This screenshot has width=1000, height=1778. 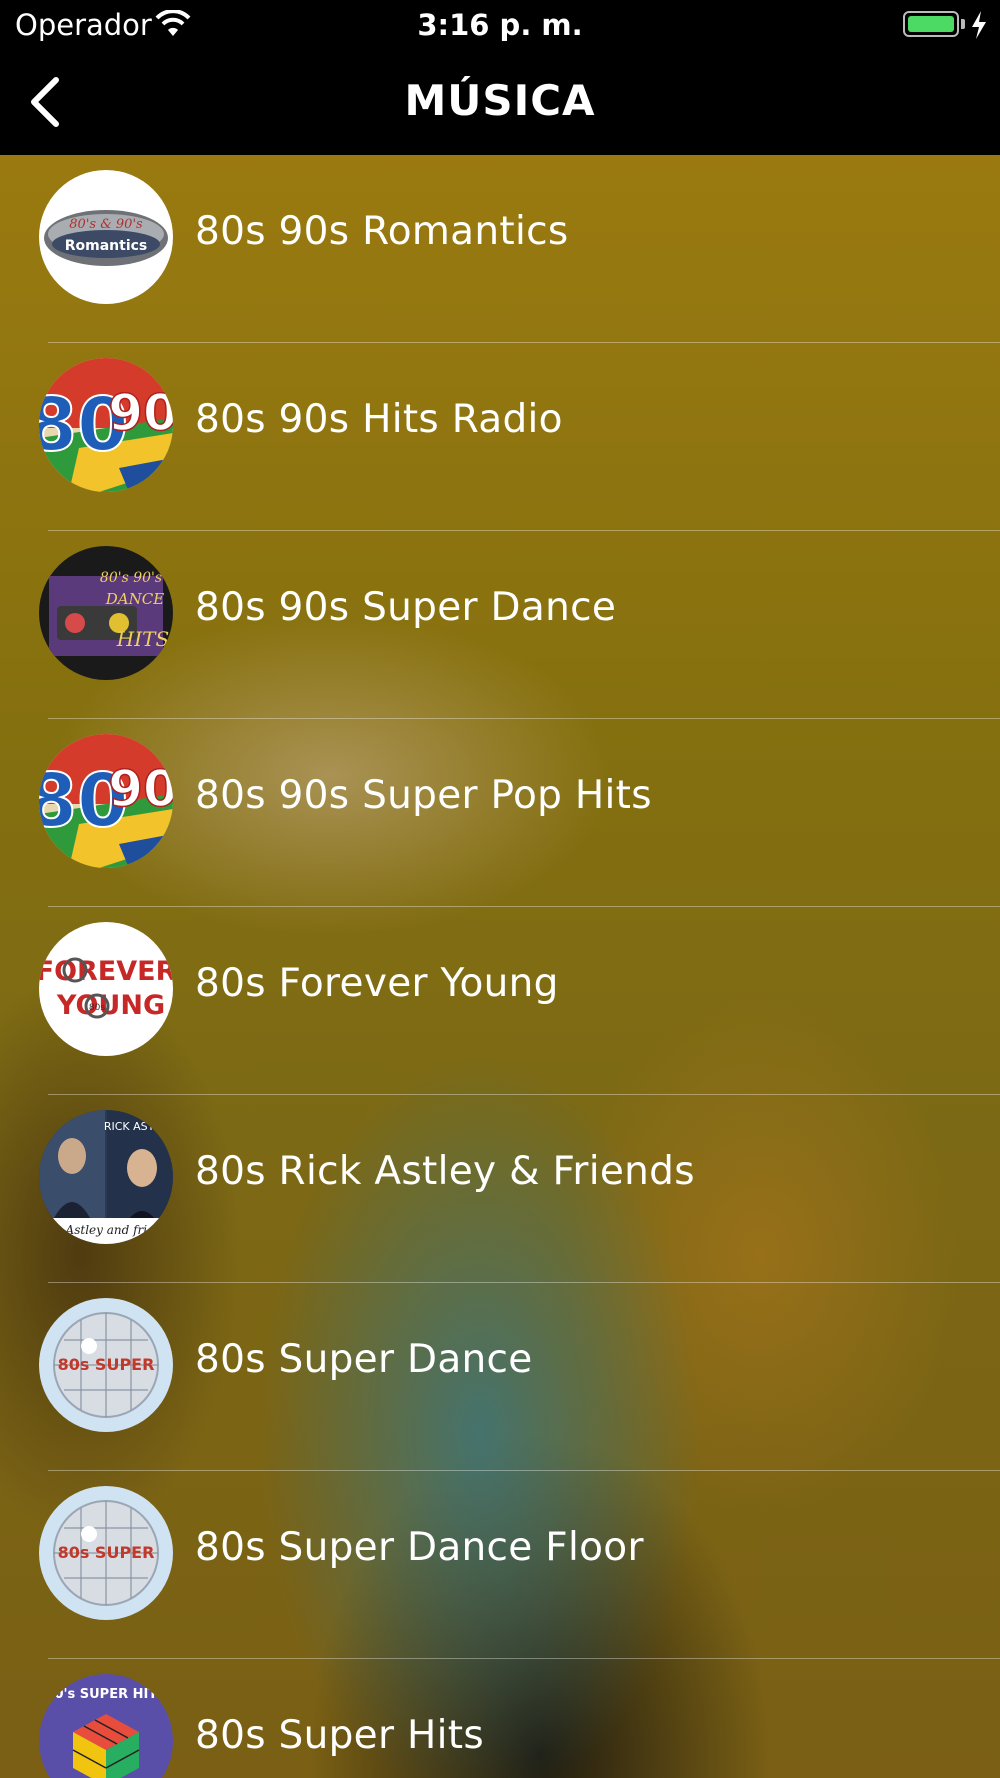 I want to click on svg-text: FOREVER, so click(x=106, y=971).